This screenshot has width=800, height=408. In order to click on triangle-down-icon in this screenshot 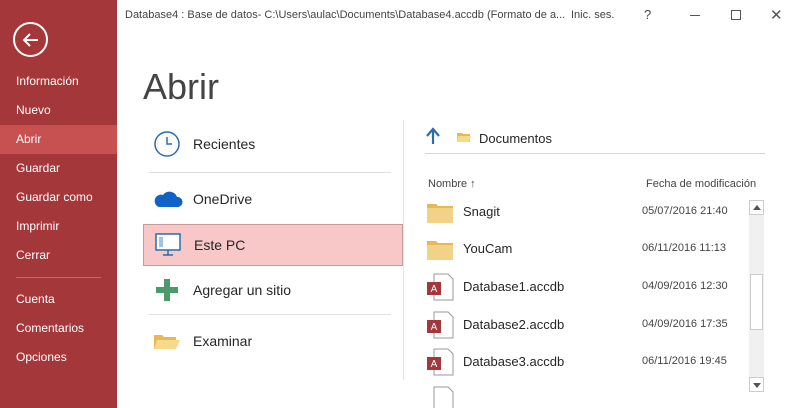, I will do `click(757, 385)`.